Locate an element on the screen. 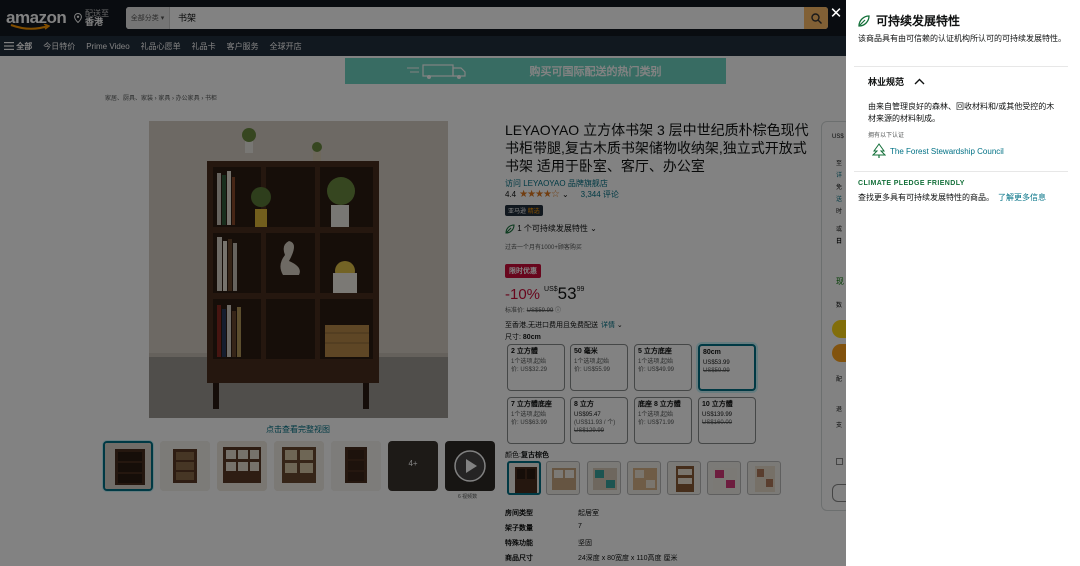  tree-icon is located at coordinates (879, 150).